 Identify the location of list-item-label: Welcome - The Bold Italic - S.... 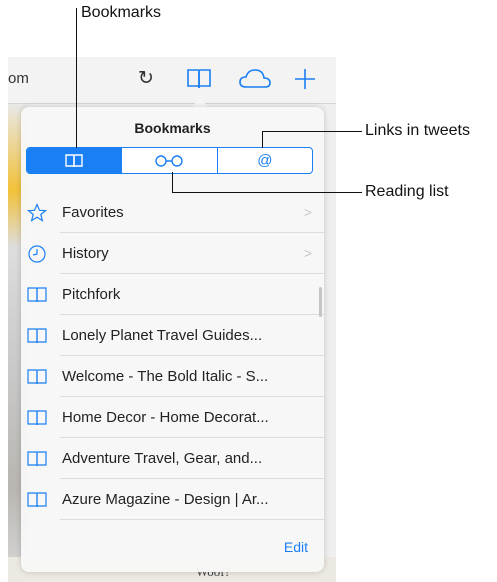
(165, 376).